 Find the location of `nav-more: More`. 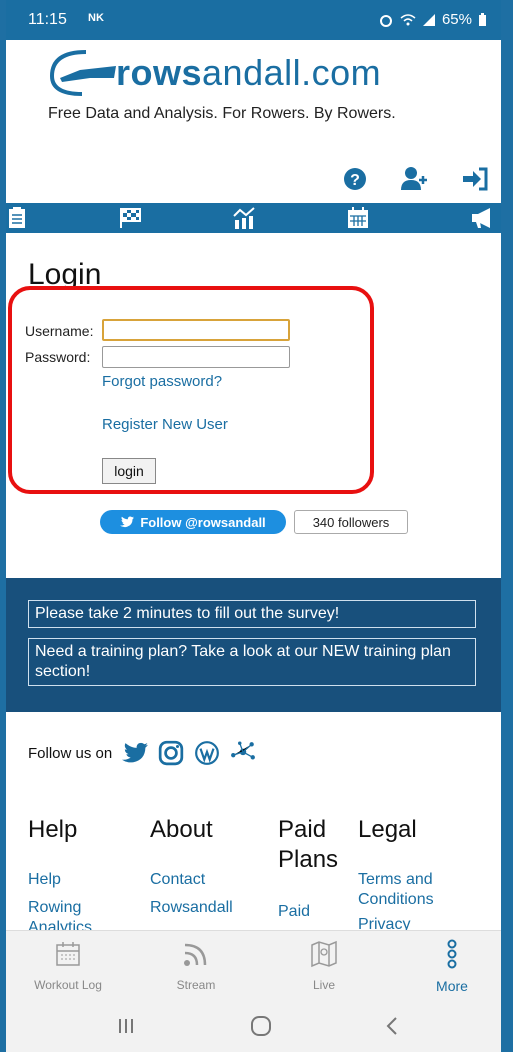

nav-more: More is located at coordinates (451, 966).